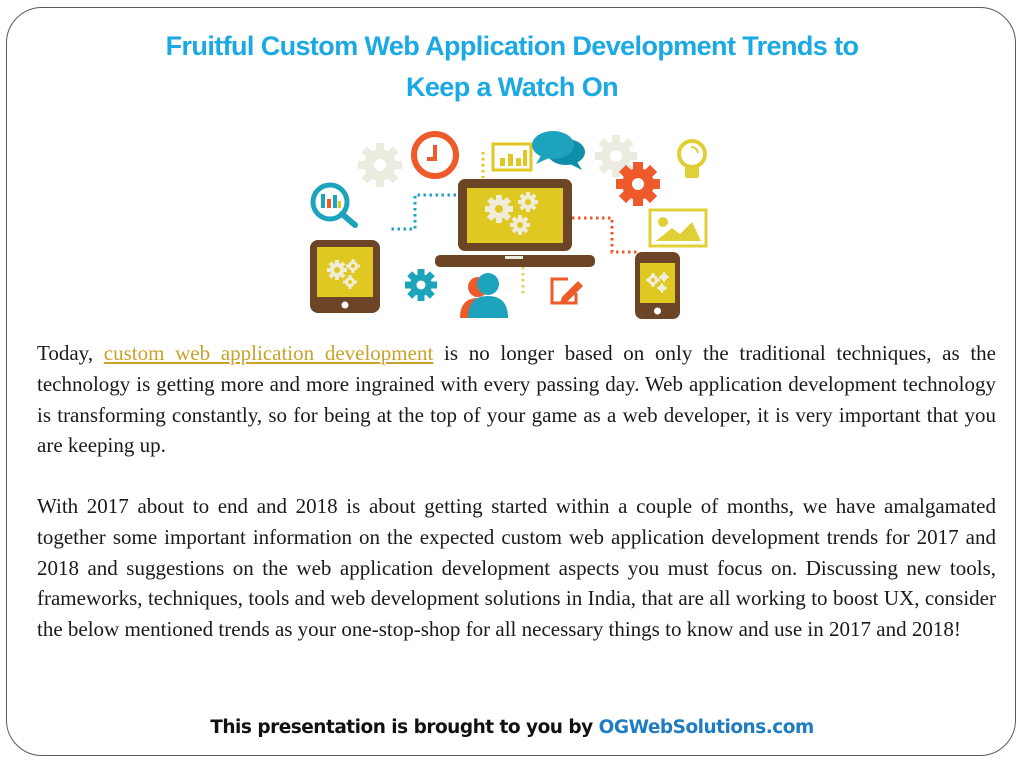  Describe the element at coordinates (515, 223) in the screenshot. I see `laptop-icon` at that location.